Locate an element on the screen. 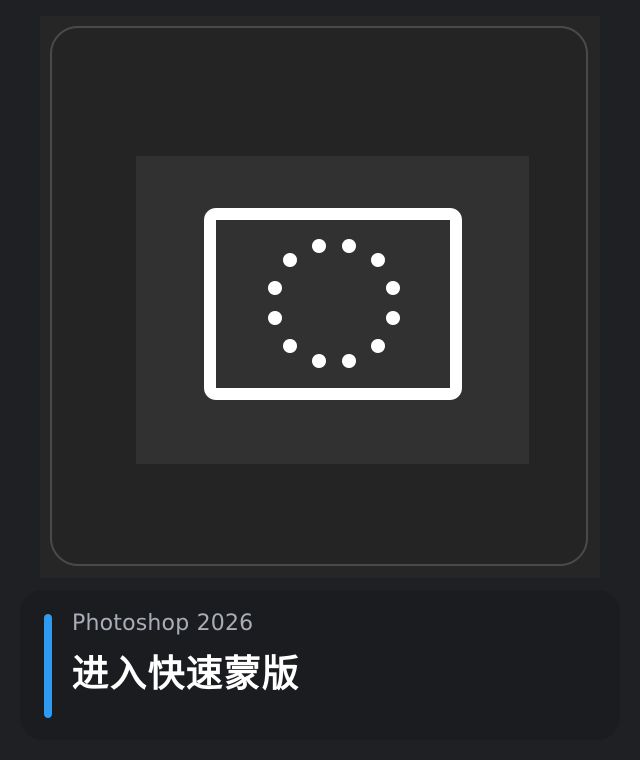 The image size is (640, 760). quick-mask-icon is located at coordinates (333, 304).